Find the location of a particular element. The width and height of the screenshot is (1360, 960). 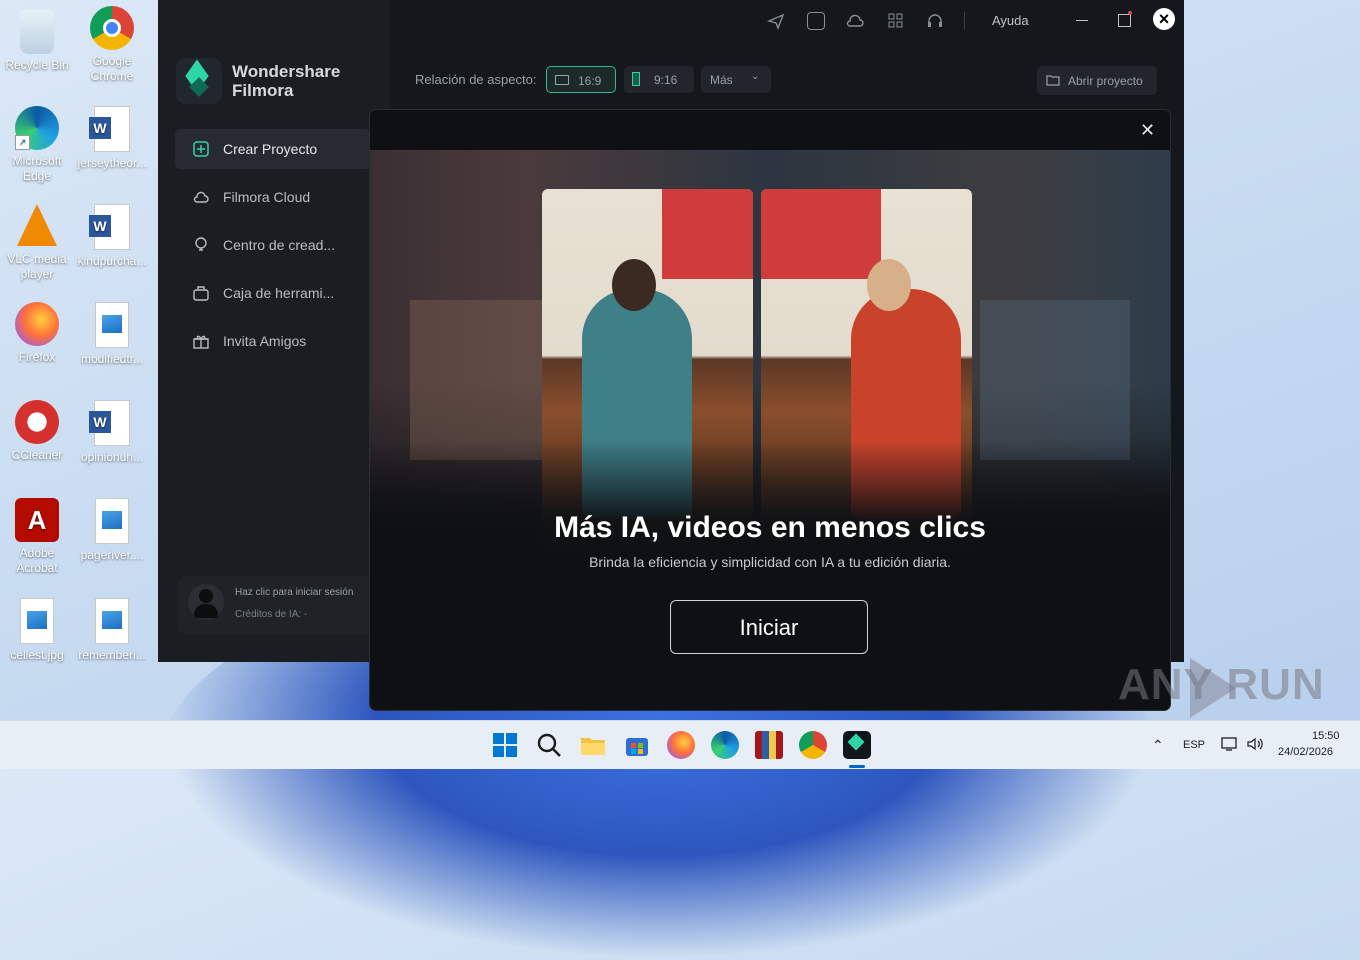

desktop-icon-vlc: VLC media player is located at coordinates (37, 243).